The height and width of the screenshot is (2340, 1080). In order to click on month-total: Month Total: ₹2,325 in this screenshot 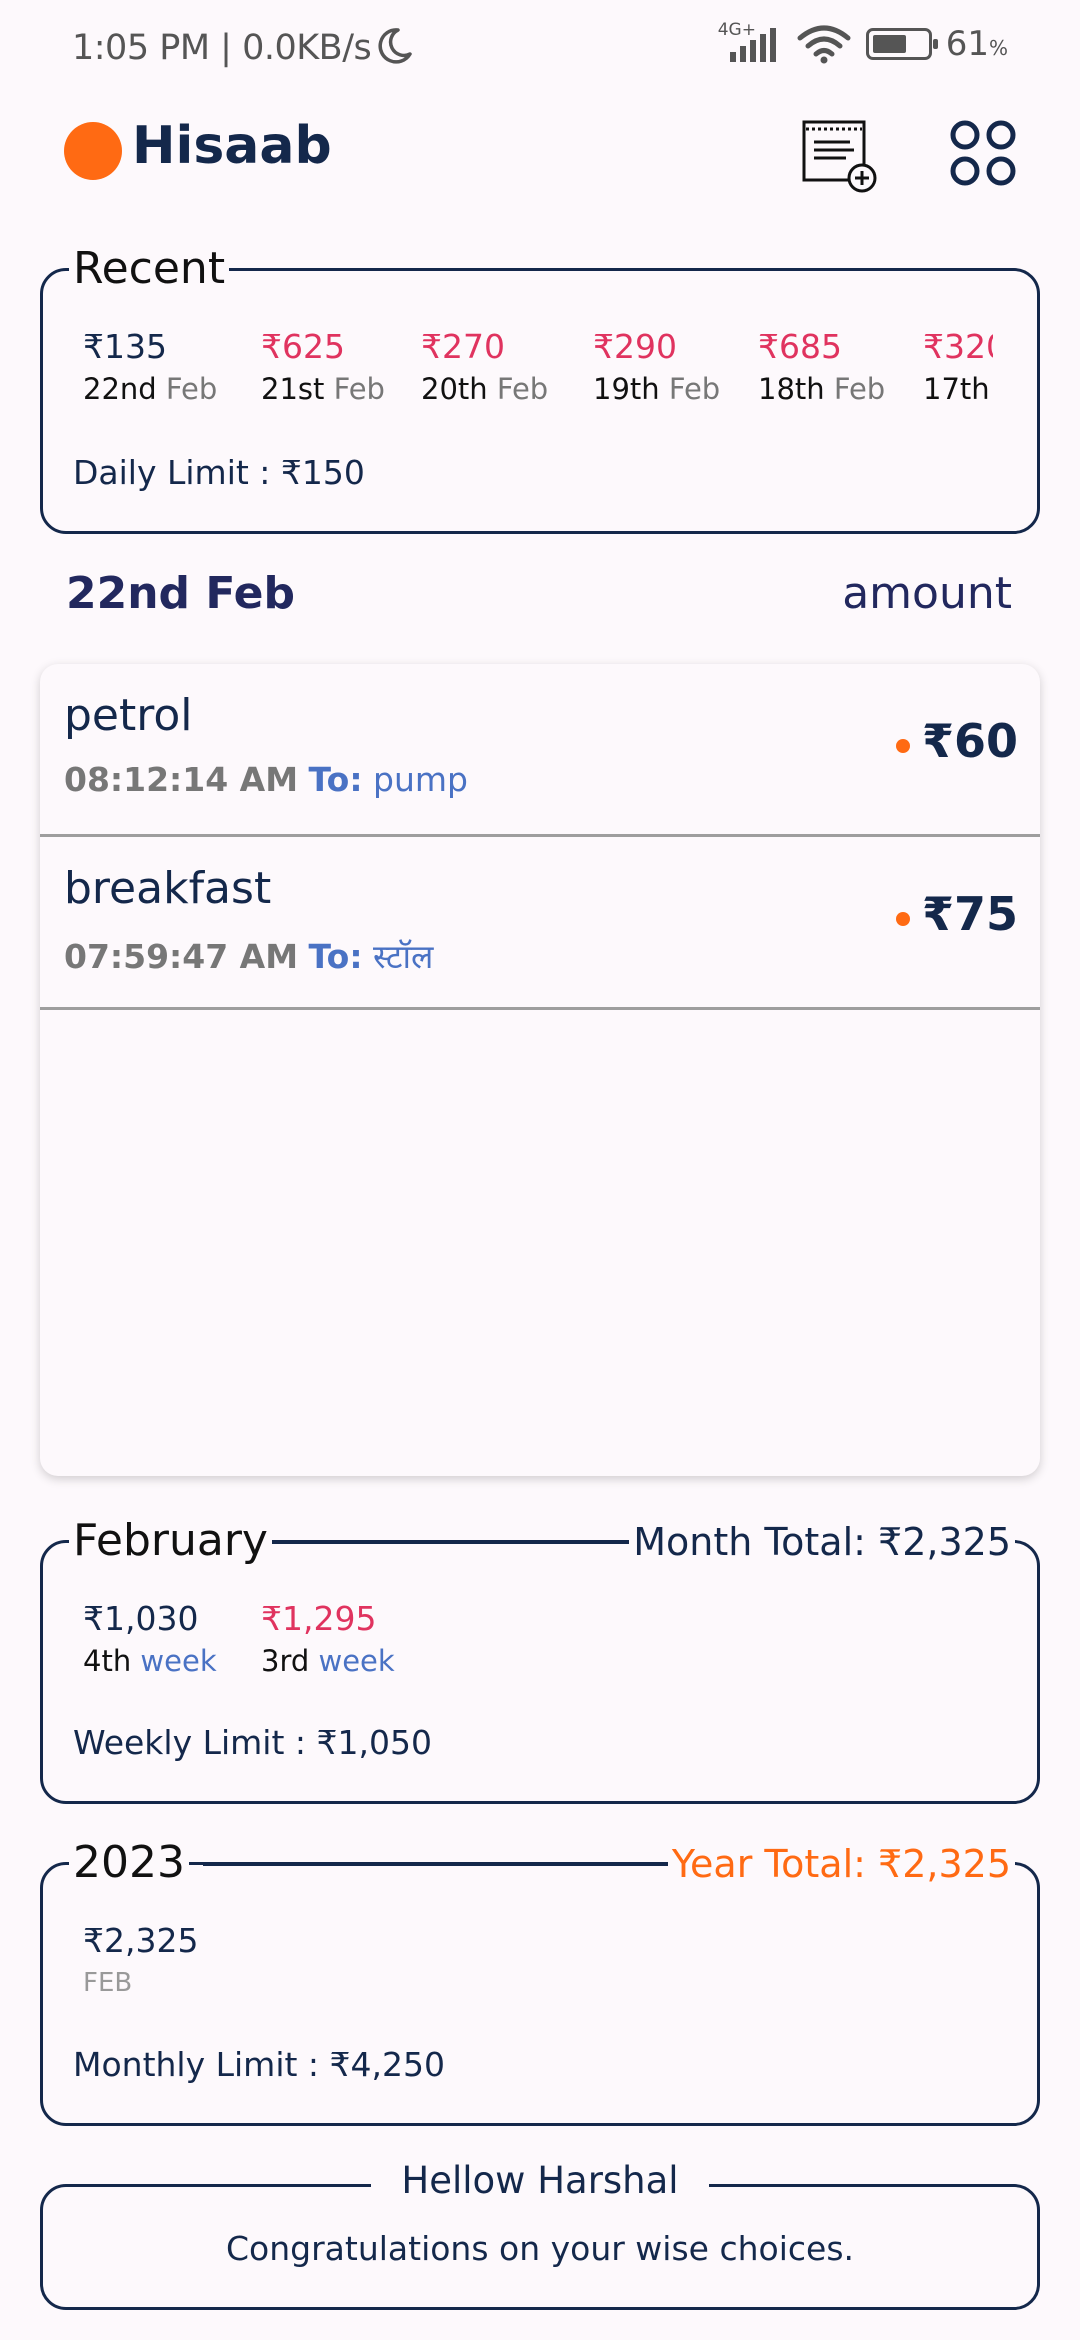, I will do `click(822, 1542)`.